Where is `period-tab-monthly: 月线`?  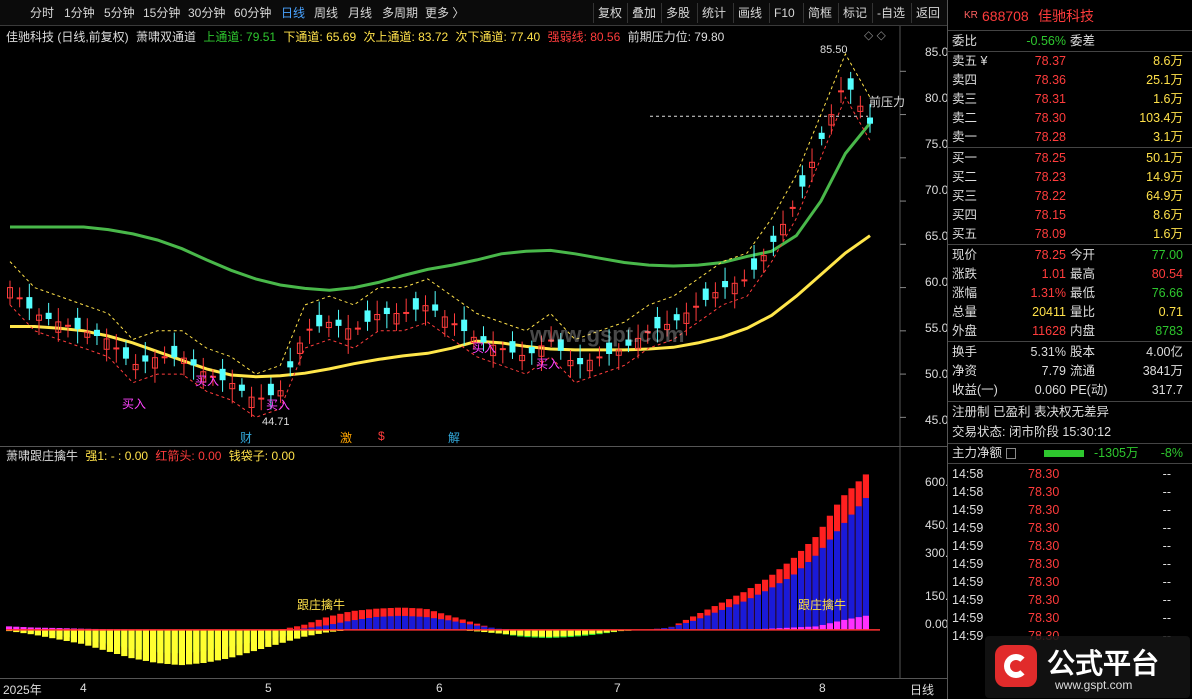
period-tab-monthly: 月线 is located at coordinates (360, 13).